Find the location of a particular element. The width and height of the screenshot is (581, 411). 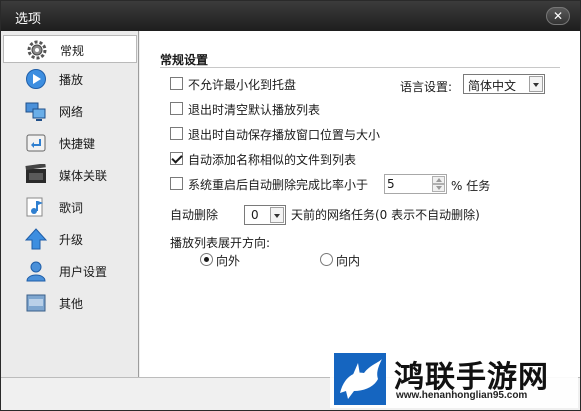

playlist-direction-label: 播放列表展开方向: is located at coordinates (220, 243).